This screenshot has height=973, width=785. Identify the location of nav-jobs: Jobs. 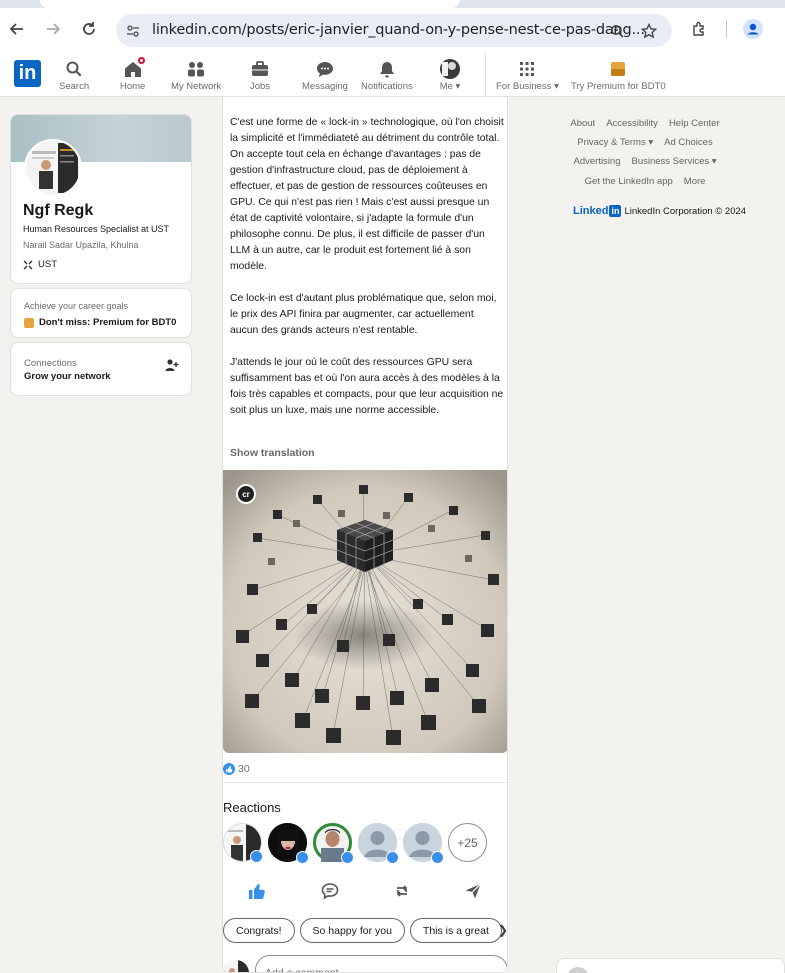
(260, 77).